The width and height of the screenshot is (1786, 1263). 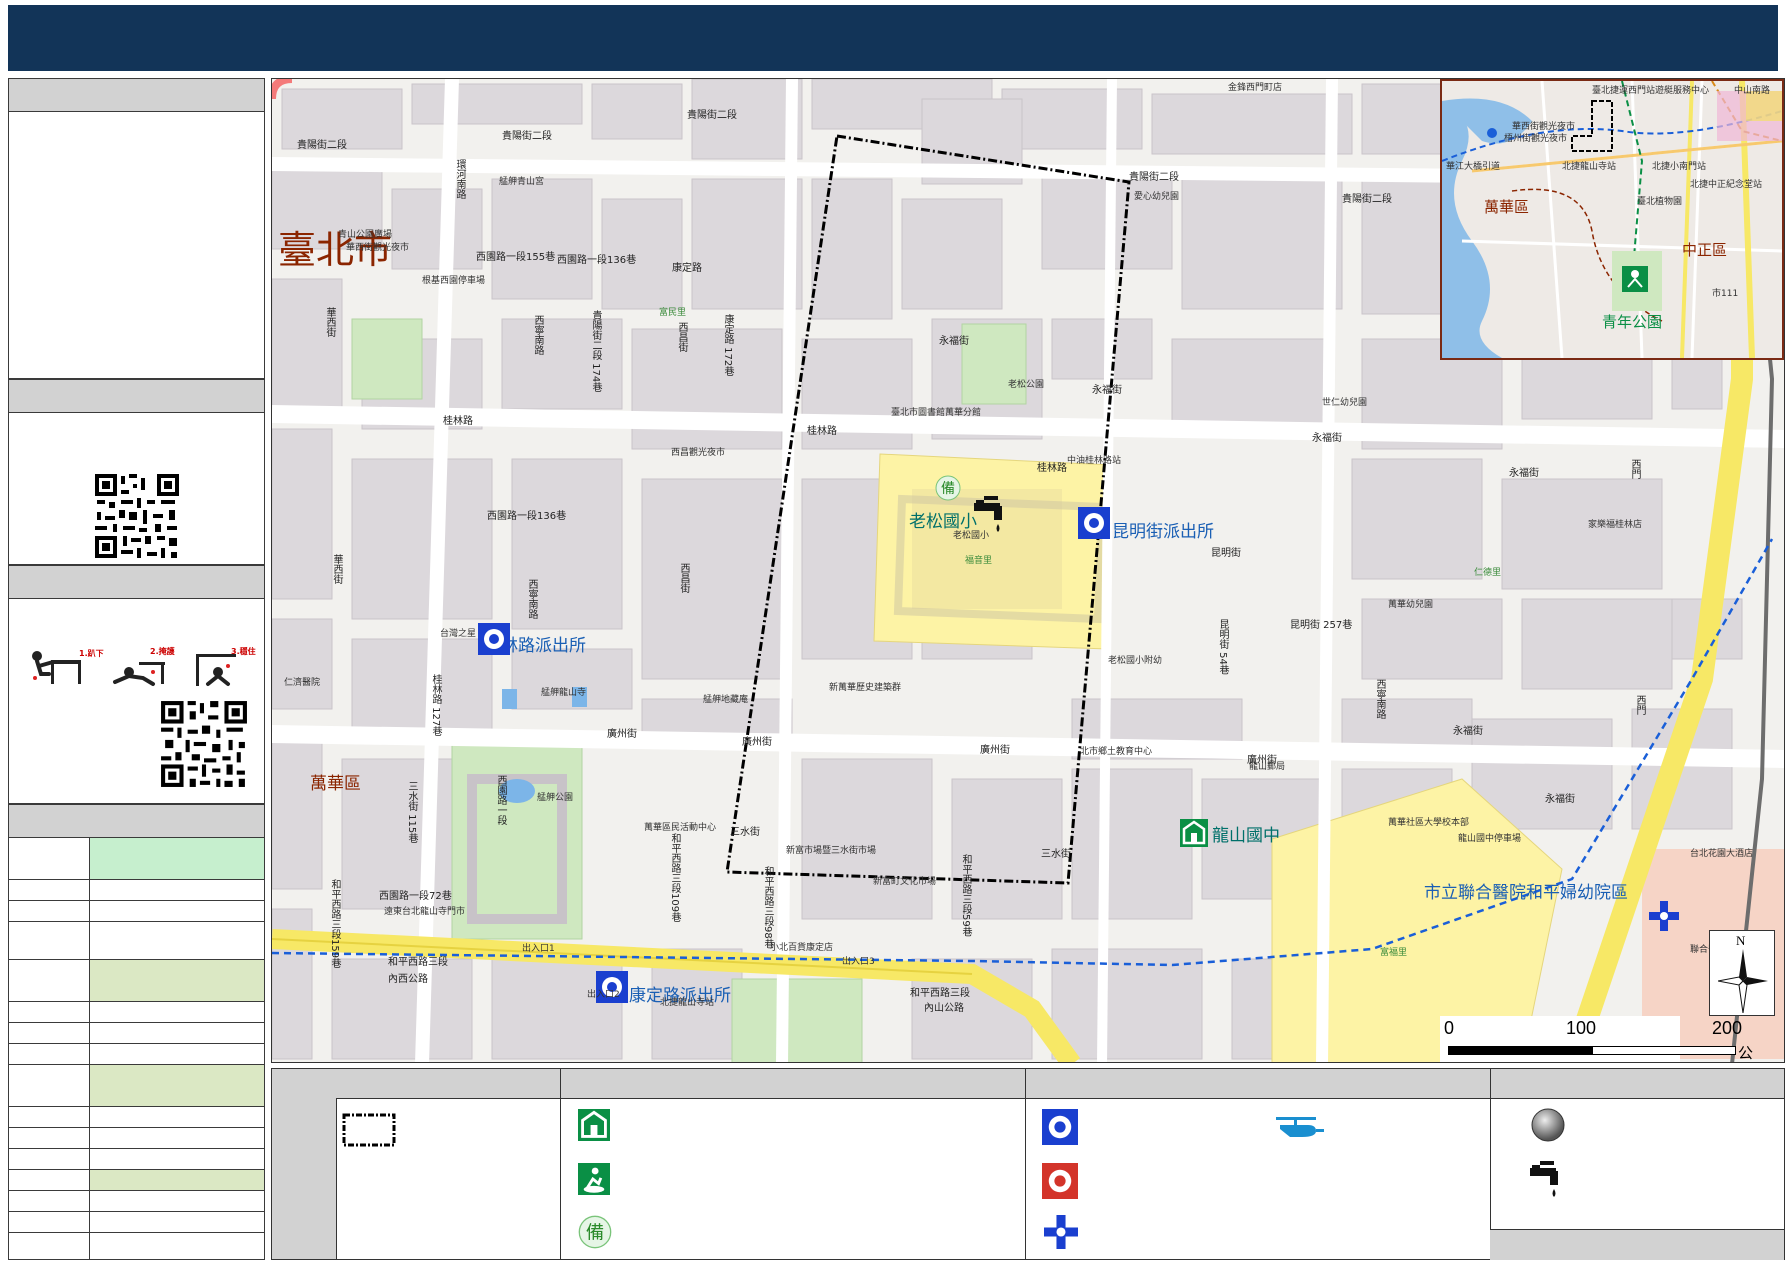 I want to click on street-label-vertical: 華西街, so click(x=329, y=322).